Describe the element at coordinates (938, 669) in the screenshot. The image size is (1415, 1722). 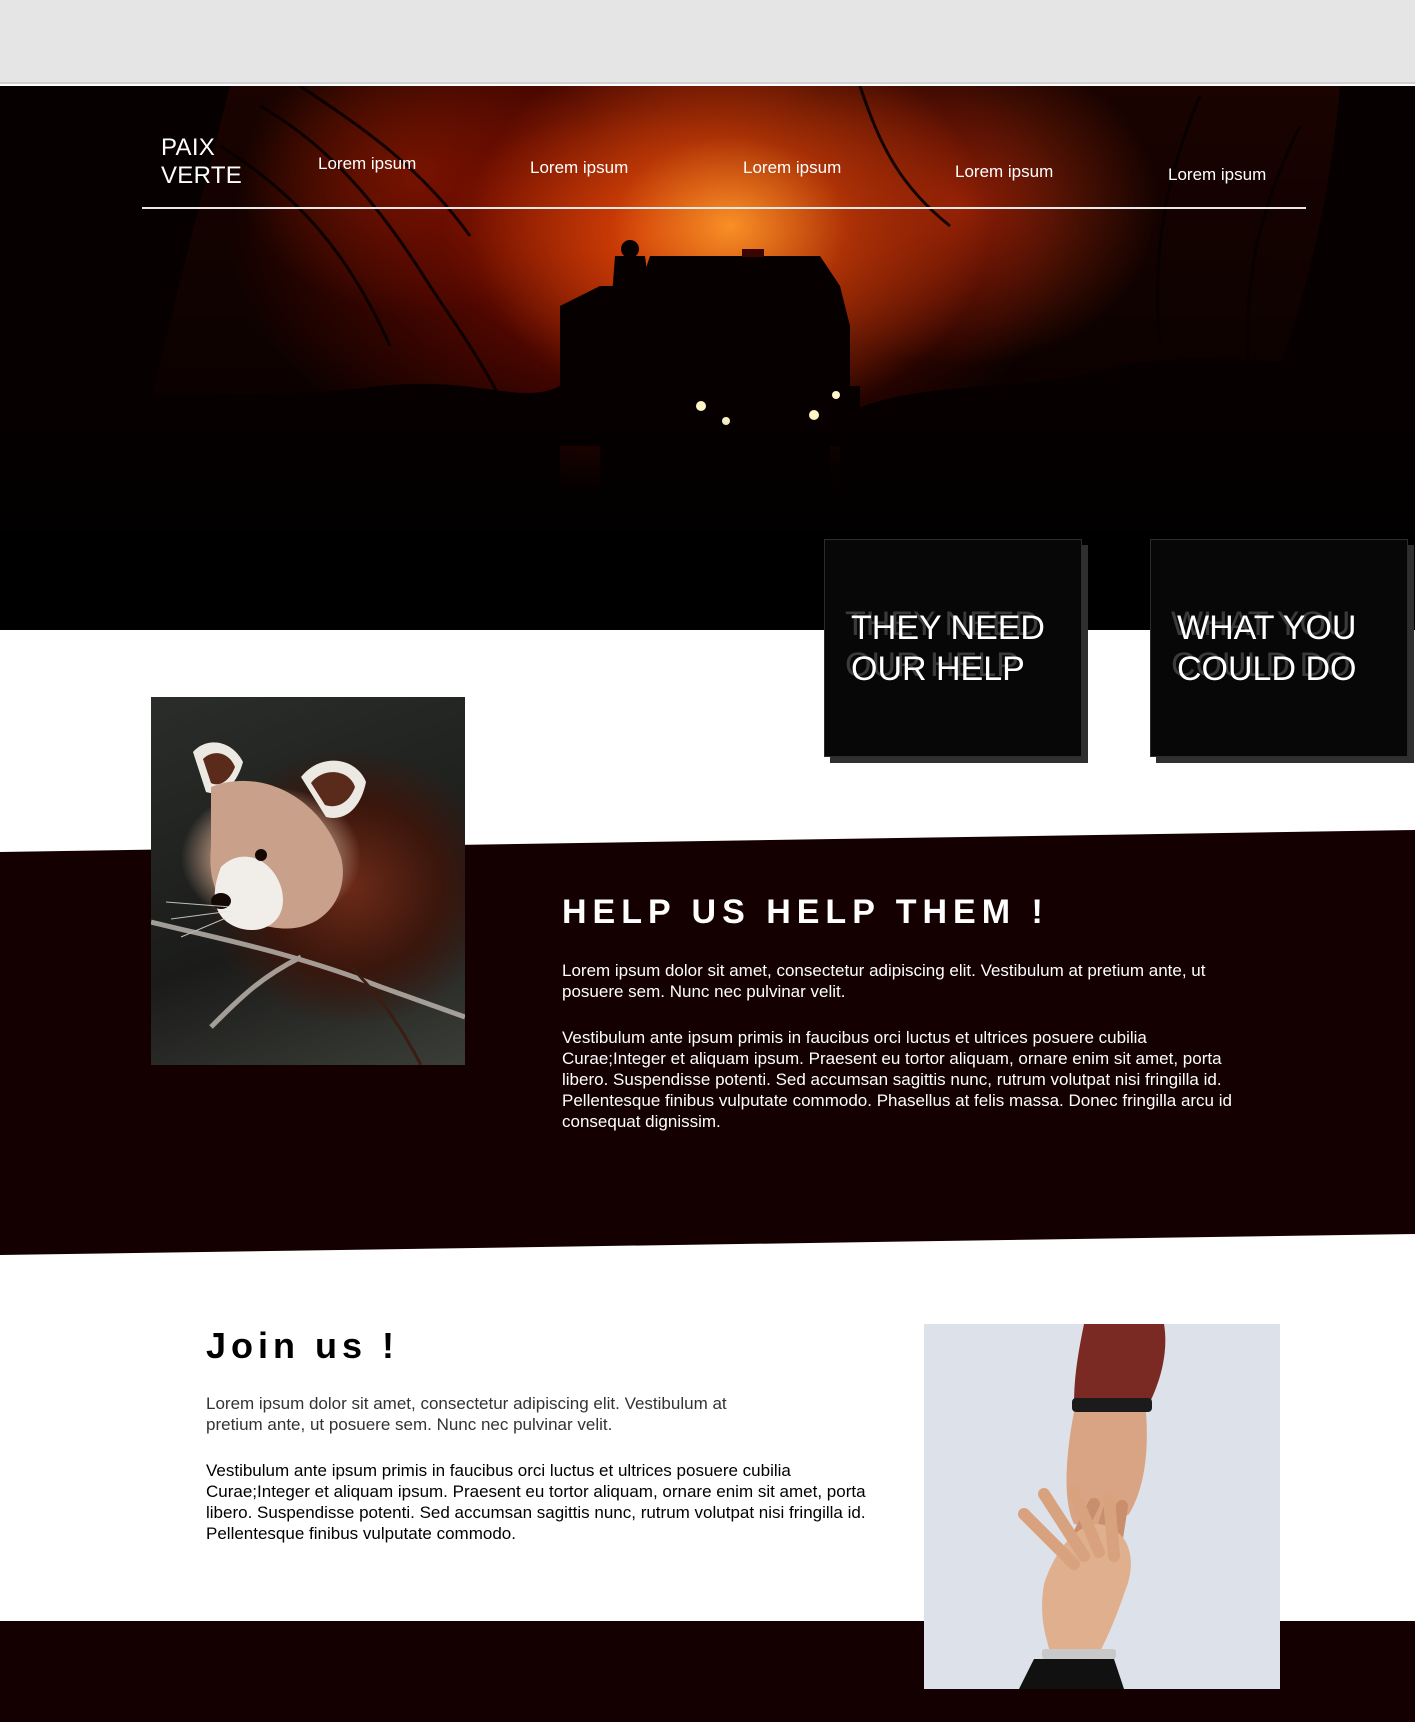
I see `card-title-line-2: OUR HELP` at that location.